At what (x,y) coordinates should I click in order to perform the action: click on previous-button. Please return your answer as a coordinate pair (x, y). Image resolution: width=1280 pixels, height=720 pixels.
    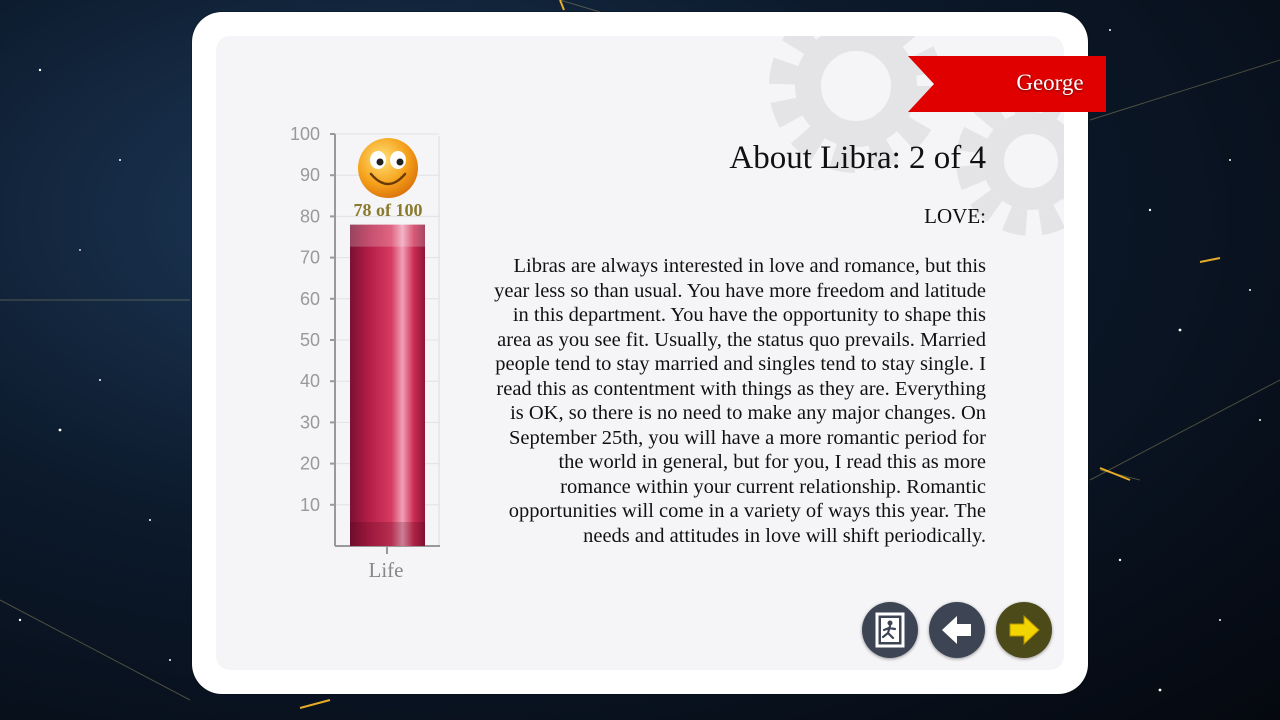
    Looking at the image, I should click on (957, 630).